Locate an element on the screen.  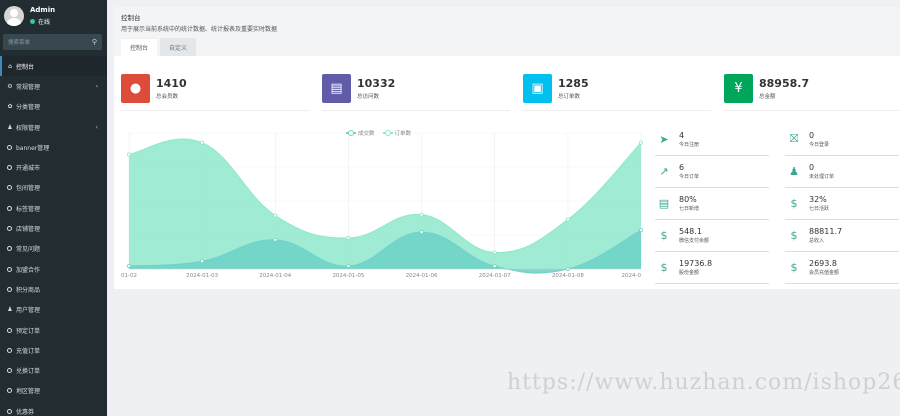
sidebar-item-label: 优惠券 is located at coordinates (25, 412).